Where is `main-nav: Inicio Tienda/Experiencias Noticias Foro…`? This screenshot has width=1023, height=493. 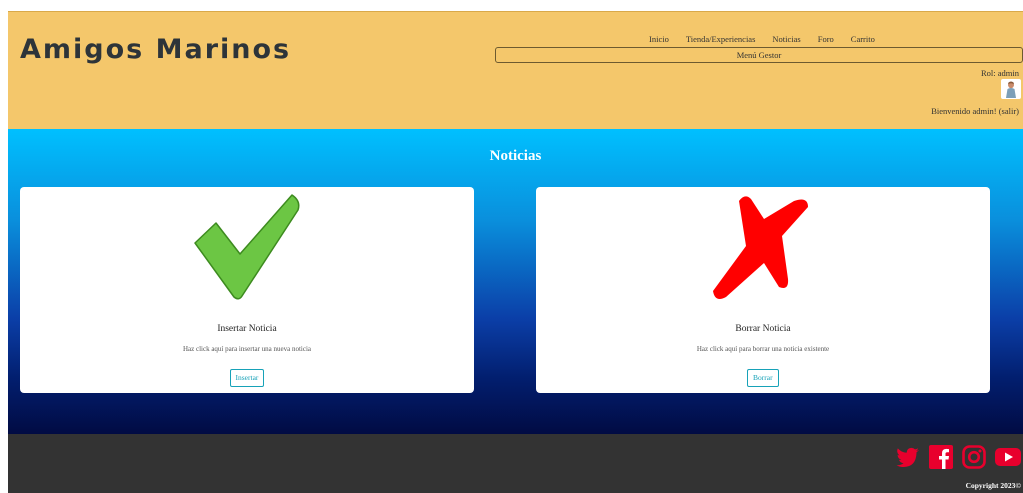
main-nav: Inicio Tienda/Experiencias Noticias Foro… is located at coordinates (770, 39).